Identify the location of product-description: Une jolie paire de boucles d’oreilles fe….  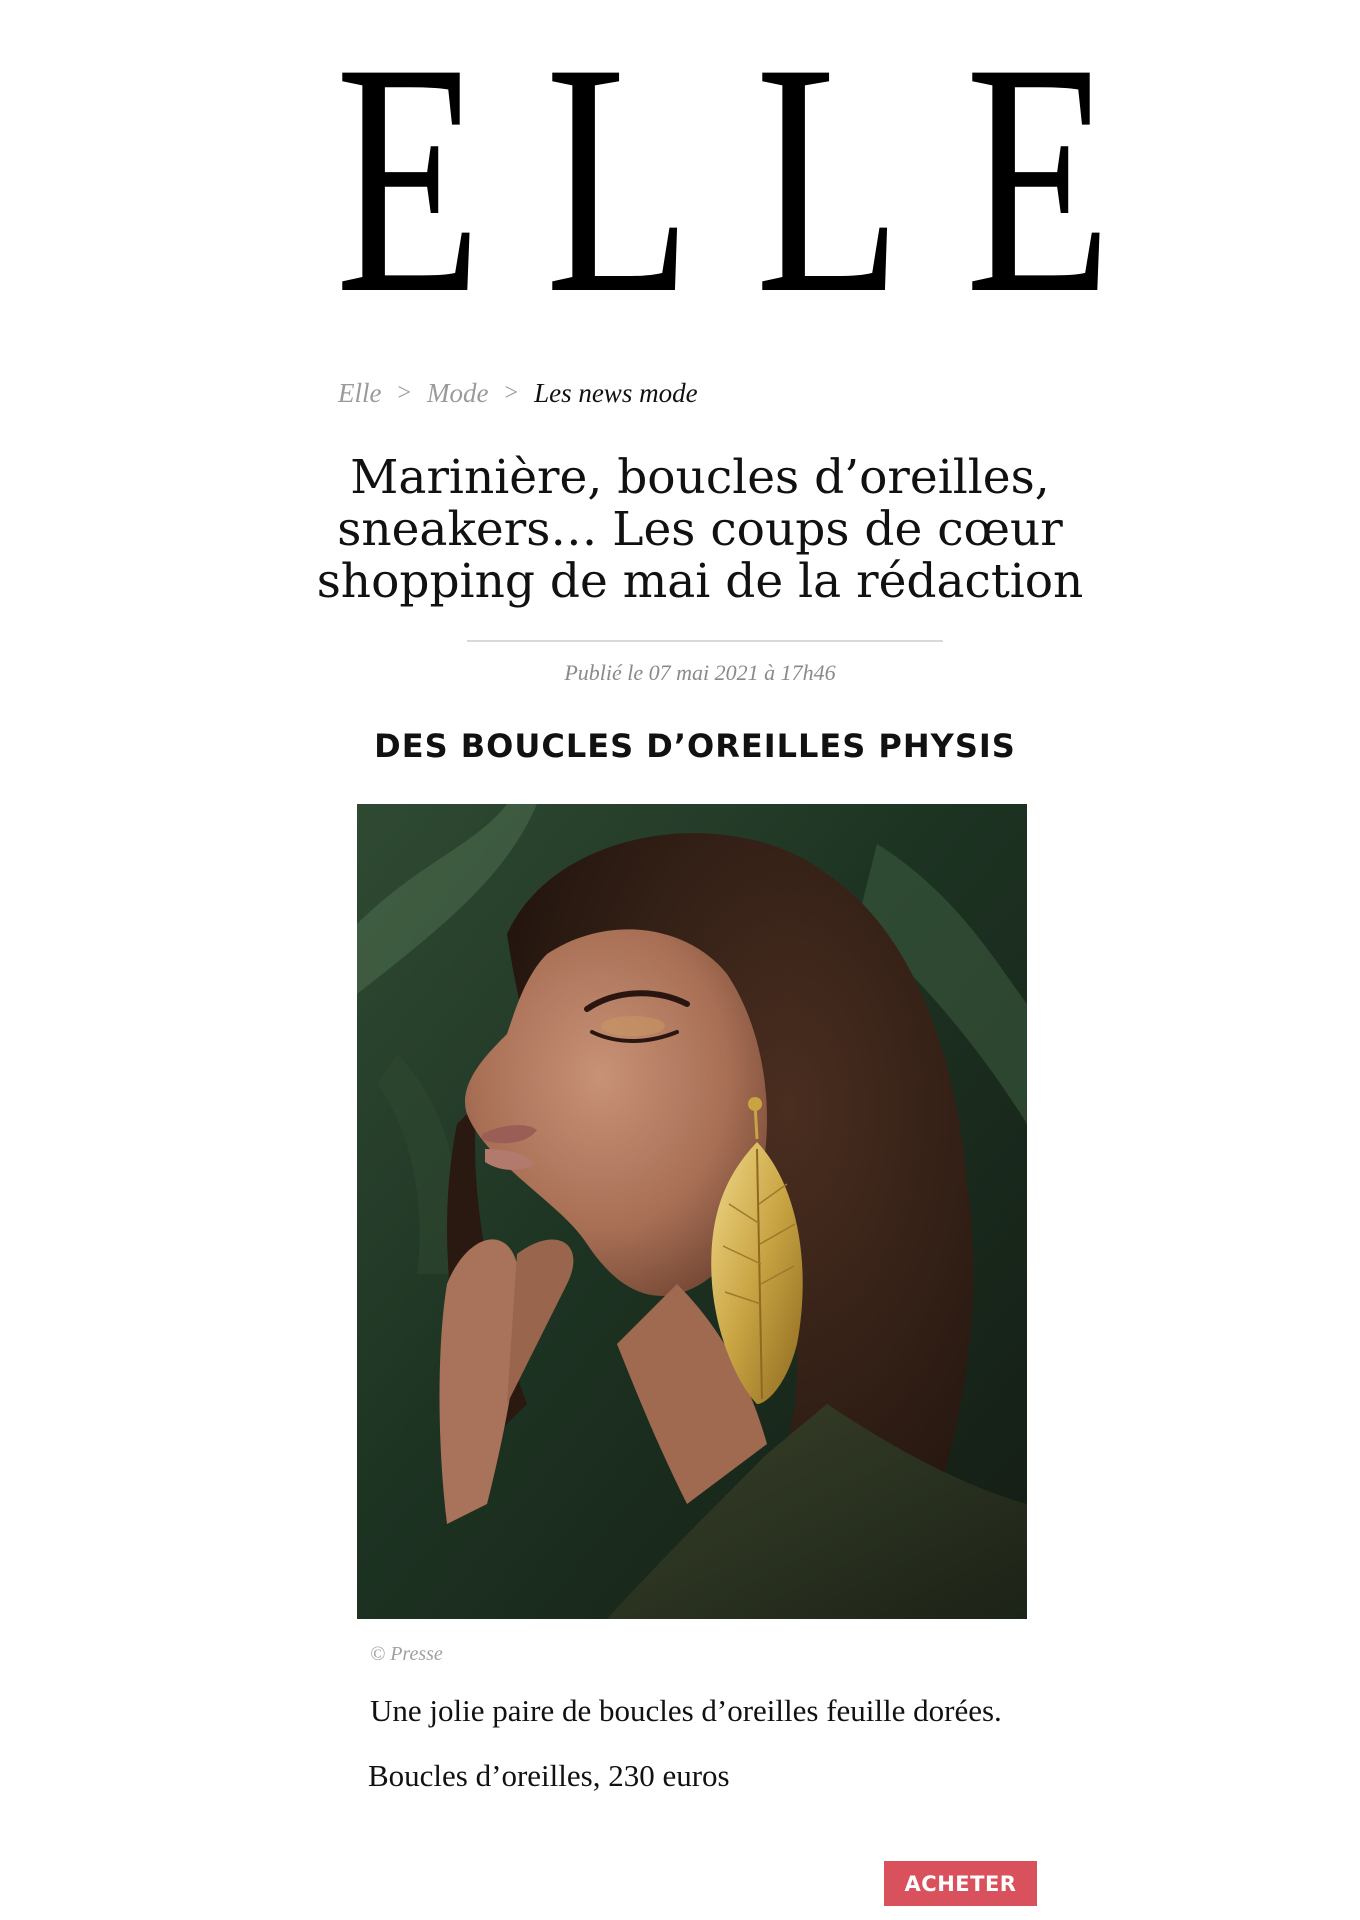
(686, 1710).